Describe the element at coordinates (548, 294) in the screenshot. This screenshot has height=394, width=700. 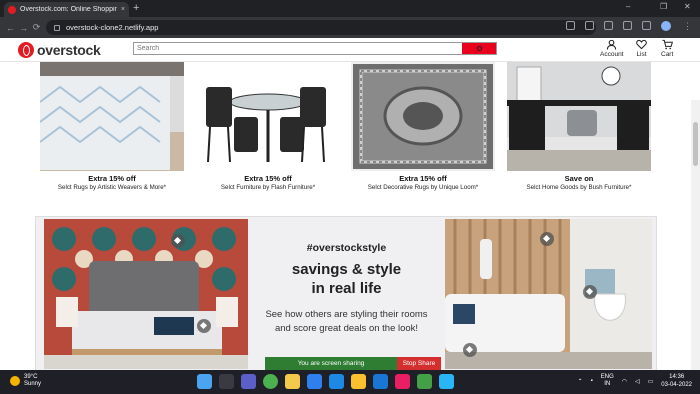
I see `living-room-image` at that location.